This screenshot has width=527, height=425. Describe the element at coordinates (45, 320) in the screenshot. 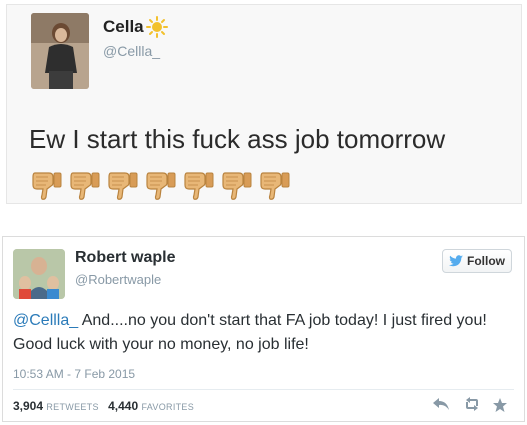

I see `mention-link: @Cellla_` at that location.